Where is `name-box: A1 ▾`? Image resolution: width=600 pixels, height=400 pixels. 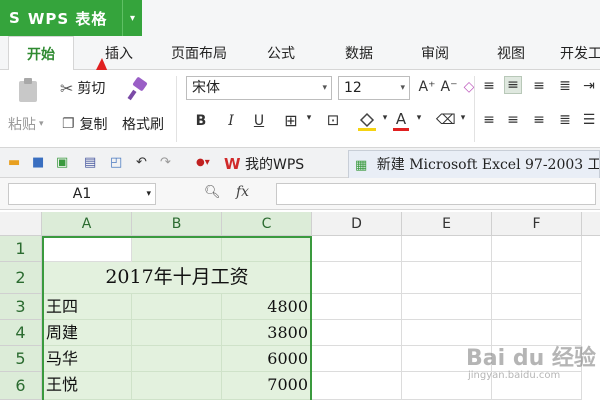
name-box: A1 ▾ is located at coordinates (82, 194).